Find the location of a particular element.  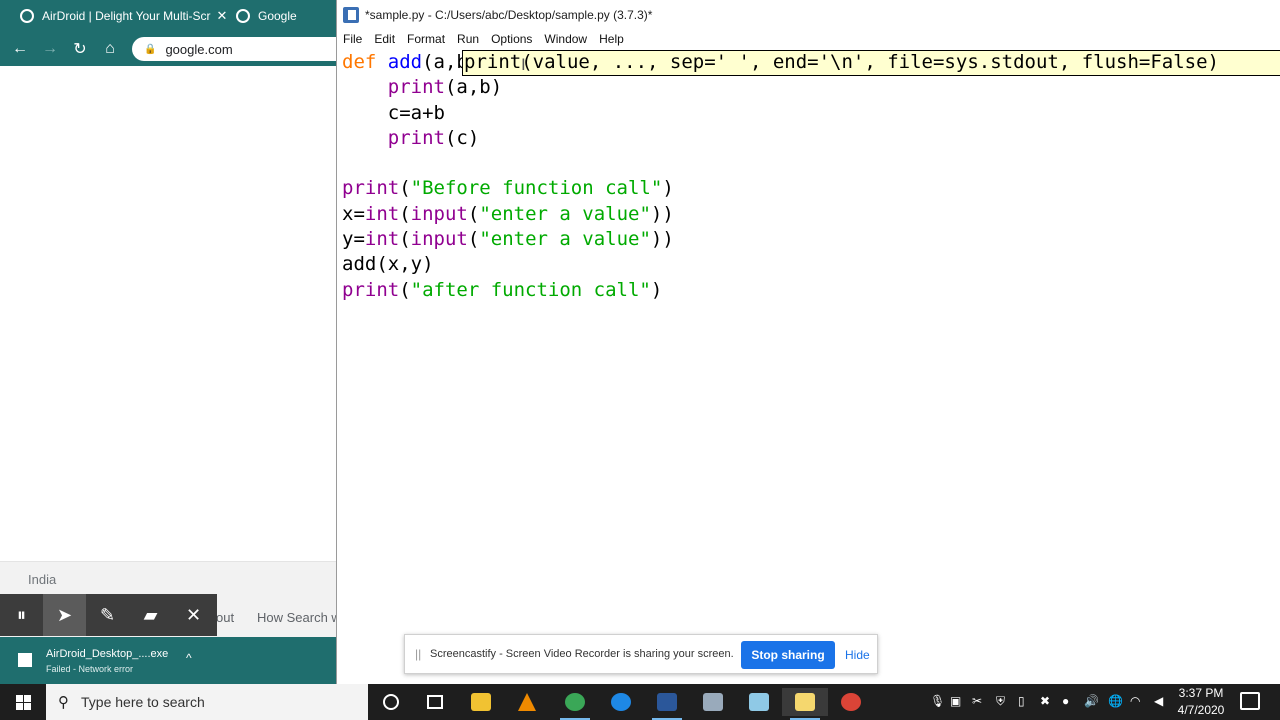

menu-run: Run is located at coordinates (468, 39).